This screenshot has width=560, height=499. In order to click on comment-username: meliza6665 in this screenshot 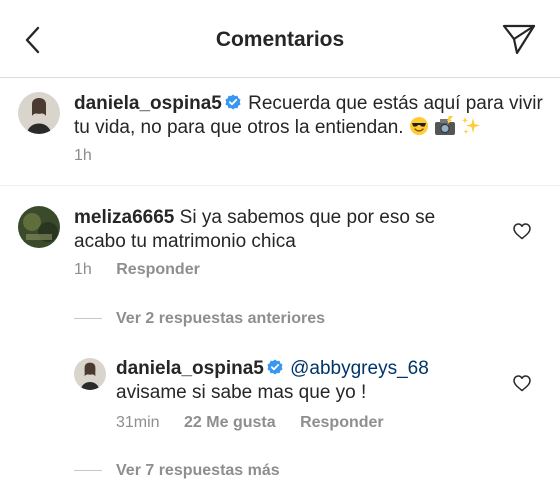, I will do `click(124, 217)`.